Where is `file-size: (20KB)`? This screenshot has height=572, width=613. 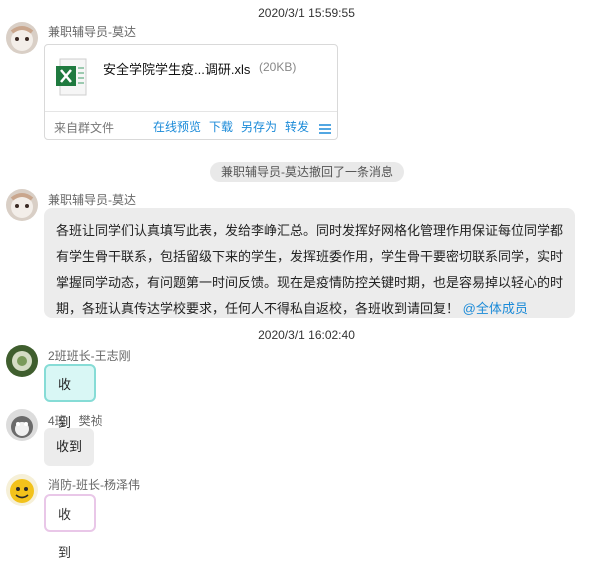
file-size: (20KB) is located at coordinates (278, 67).